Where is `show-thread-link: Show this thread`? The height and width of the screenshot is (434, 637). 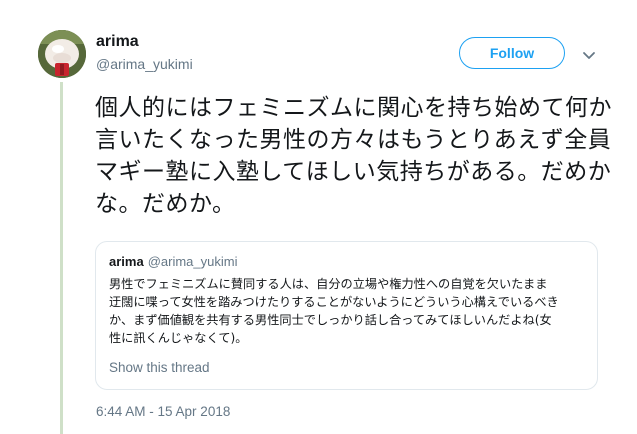 show-thread-link: Show this thread is located at coordinates (159, 367).